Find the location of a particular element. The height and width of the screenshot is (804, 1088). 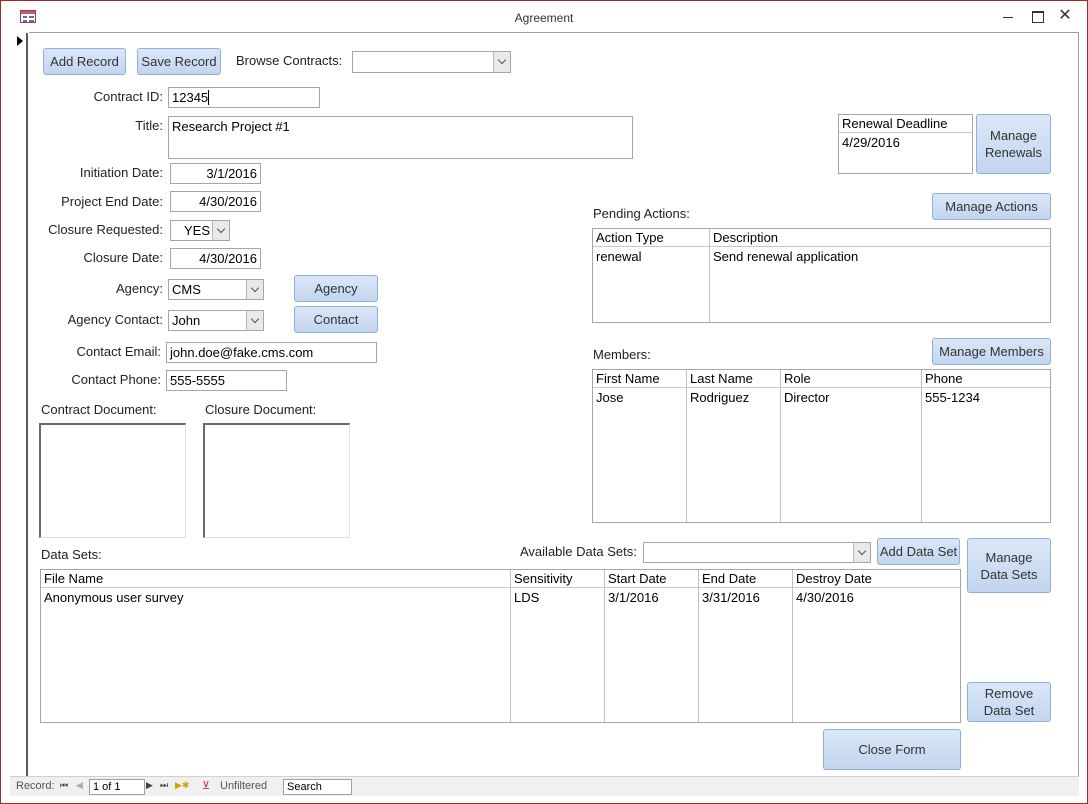

pending-actions-label: Pending Actions: is located at coordinates (641, 213).